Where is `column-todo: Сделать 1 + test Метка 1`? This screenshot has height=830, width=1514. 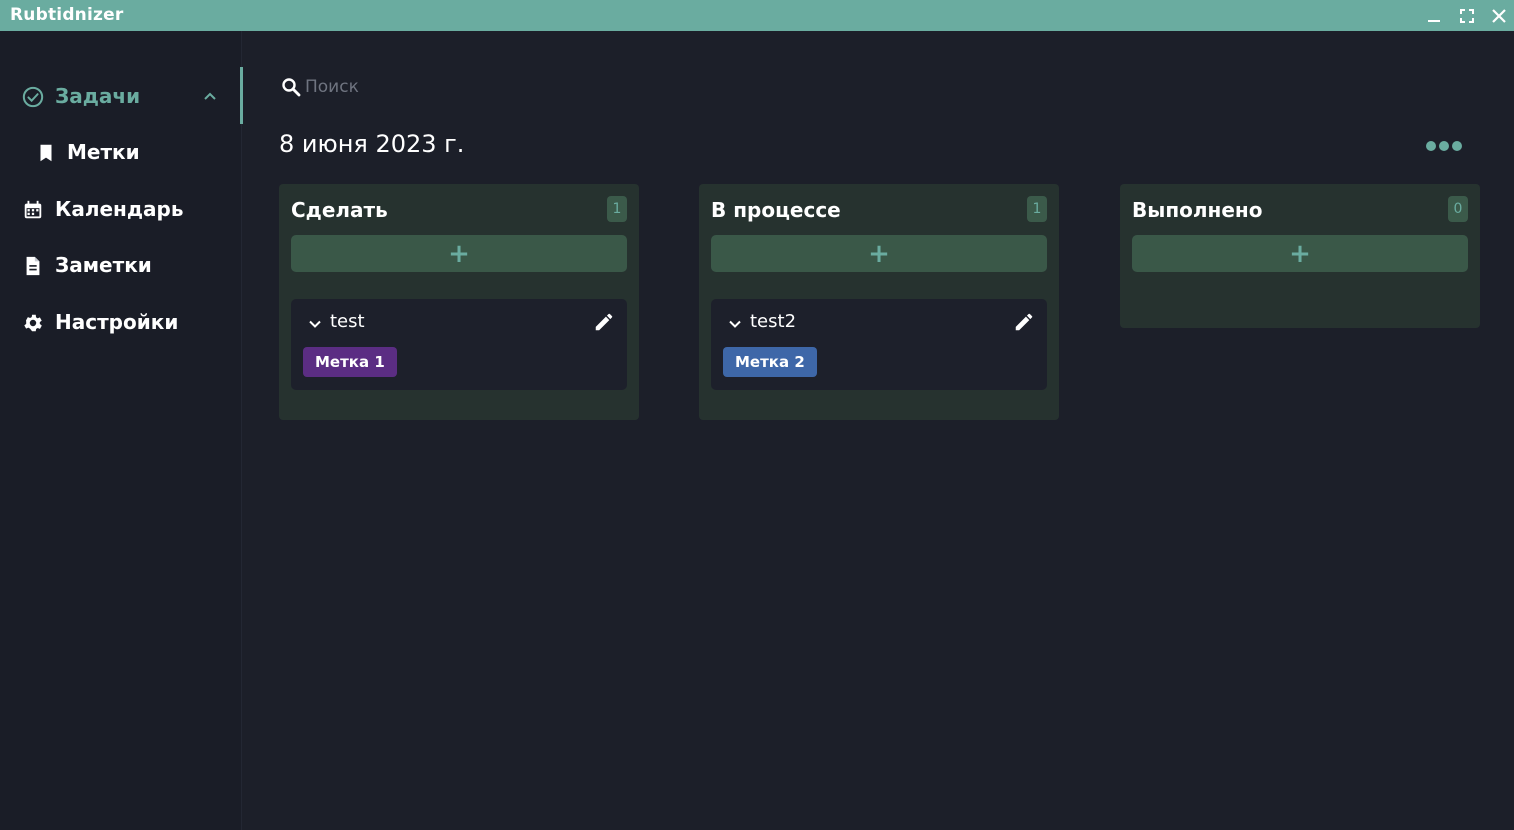 column-todo: Сделать 1 + test Метка 1 is located at coordinates (459, 302).